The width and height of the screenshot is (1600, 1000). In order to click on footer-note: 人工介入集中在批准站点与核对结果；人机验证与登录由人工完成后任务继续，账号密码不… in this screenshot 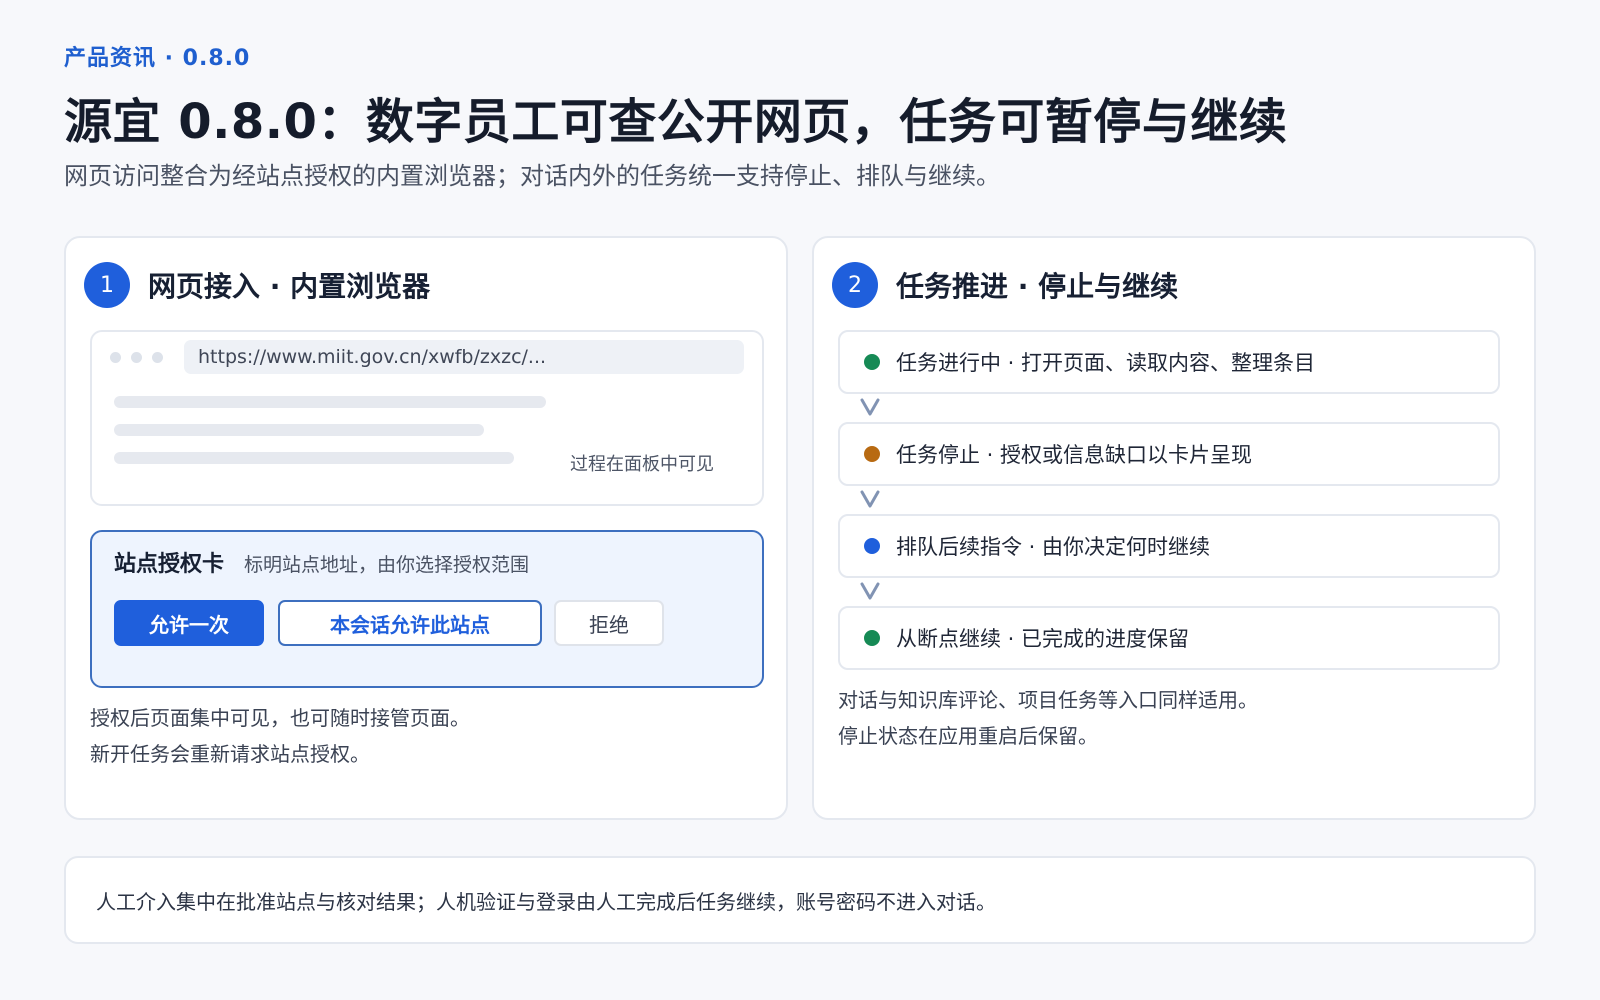, I will do `click(546, 901)`.